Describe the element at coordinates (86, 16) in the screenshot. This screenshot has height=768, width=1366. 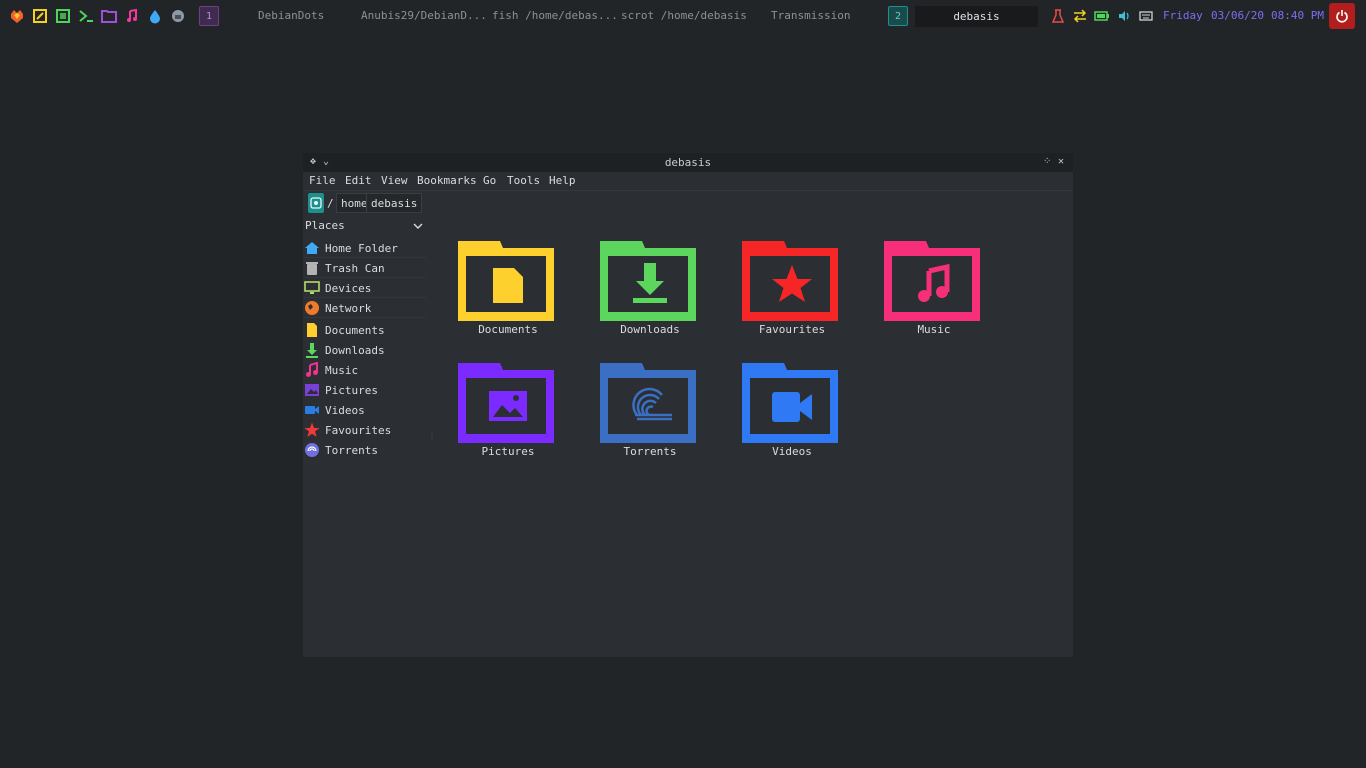
I see `terminal-icon` at that location.